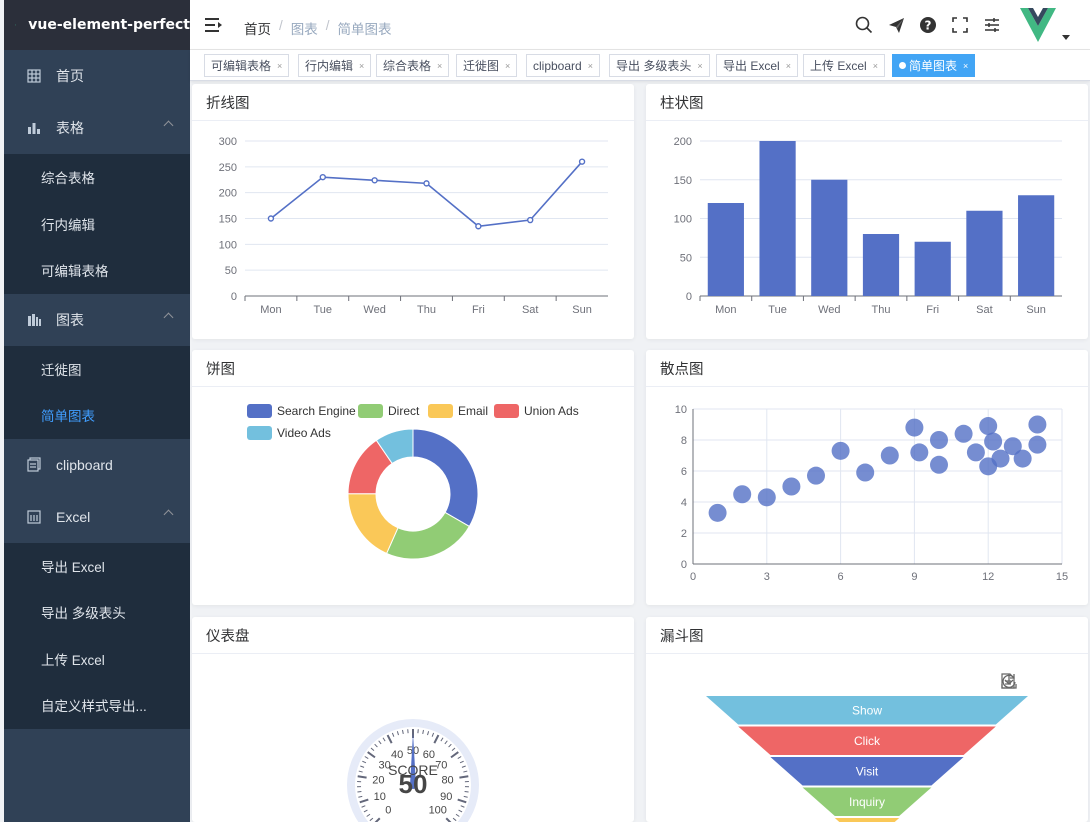  Describe the element at coordinates (563, 65) in the screenshot. I see `tag-item: clipboard ×` at that location.